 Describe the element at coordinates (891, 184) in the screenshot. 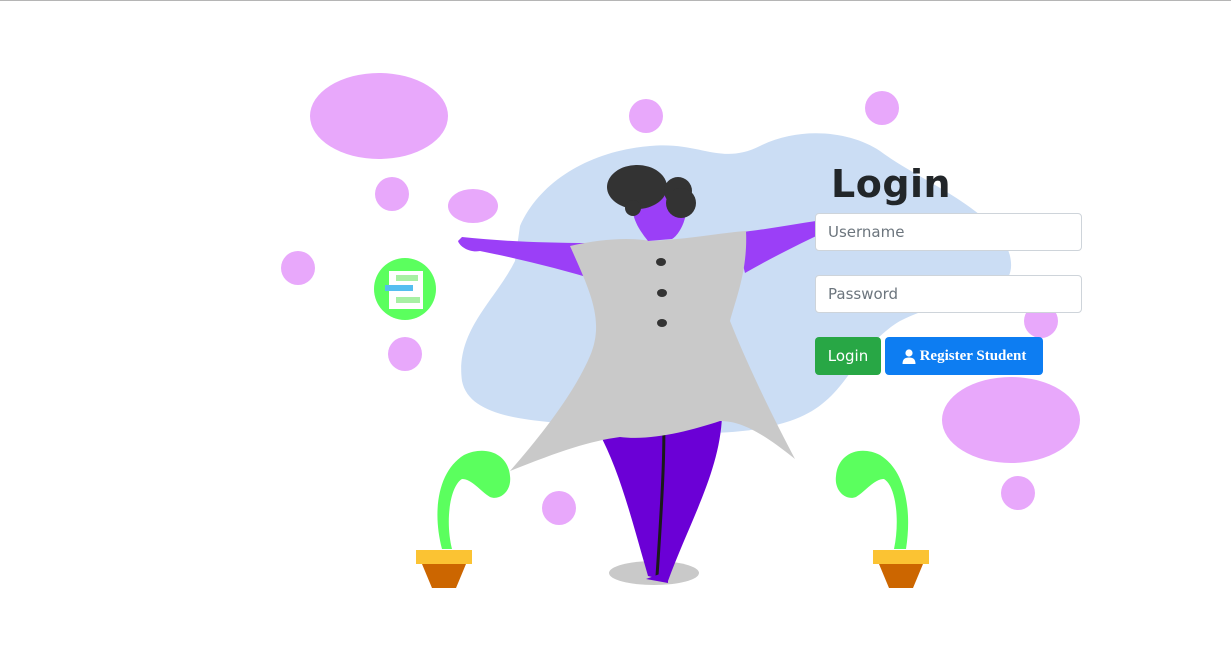

I see `login-title: Login` at that location.